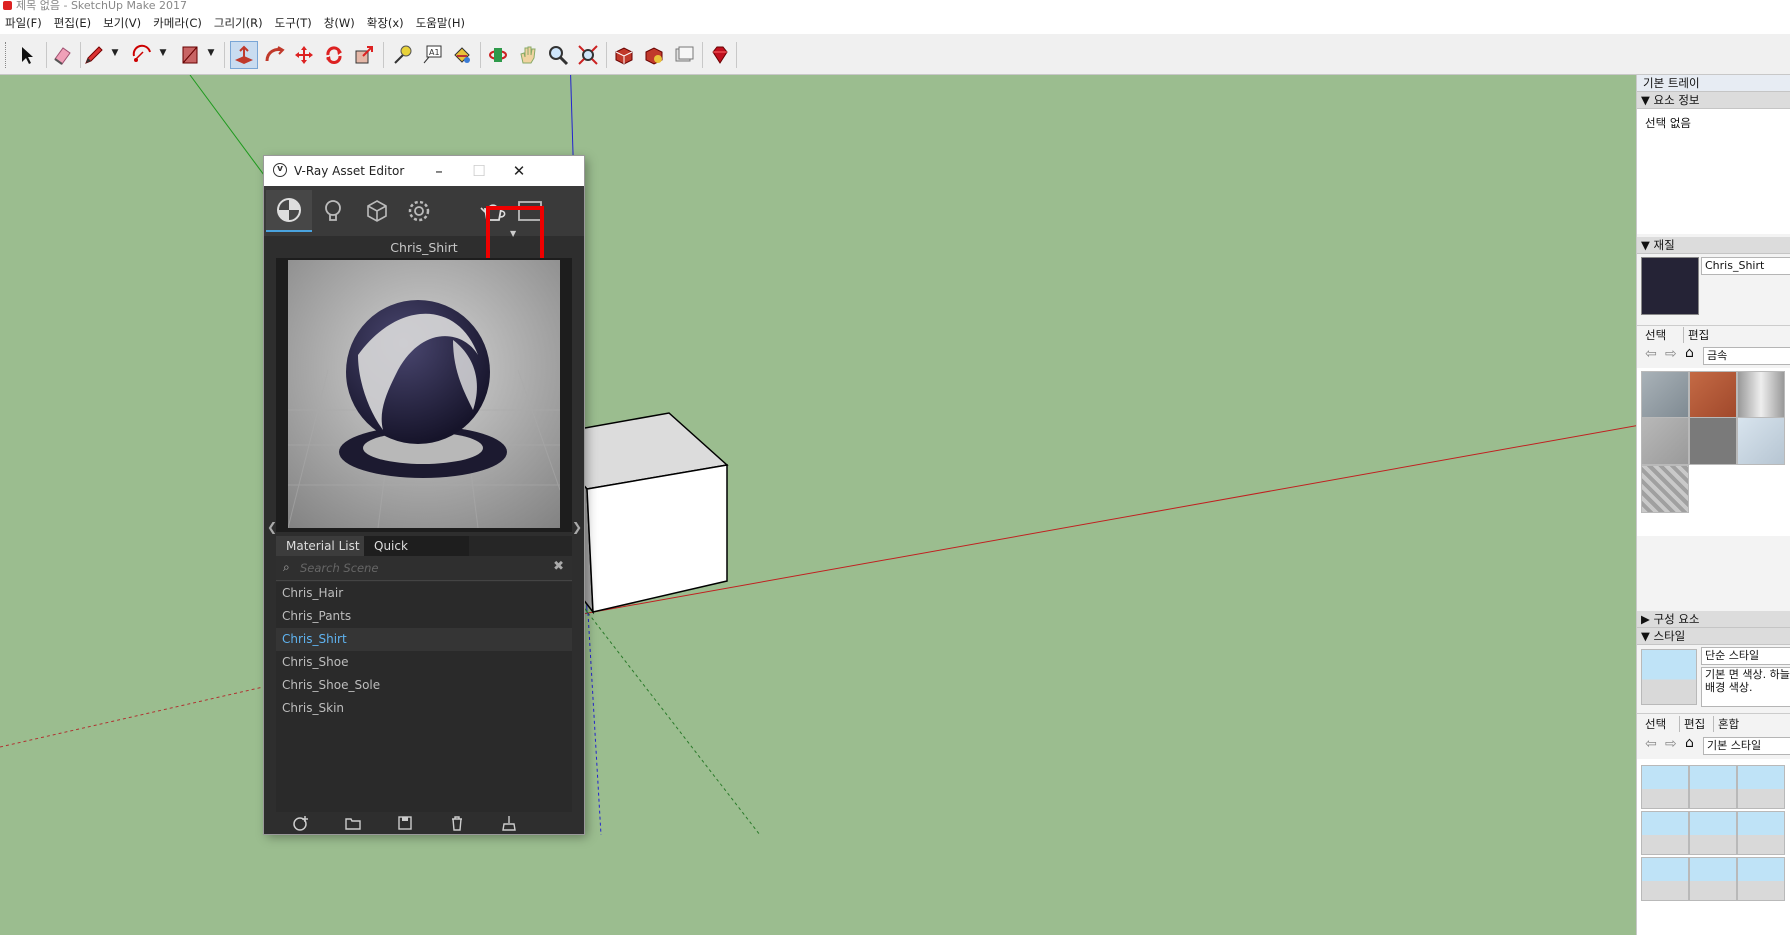 The image size is (1790, 935). I want to click on tab-materials, so click(289, 211).